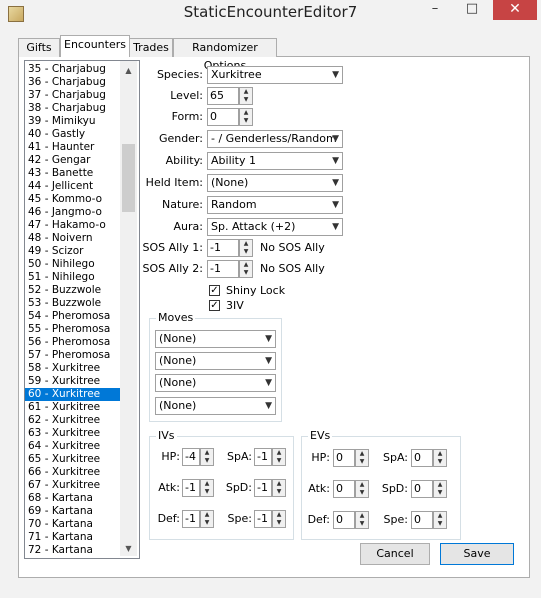  Describe the element at coordinates (73, 407) in the screenshot. I see `list-item: 61 - Xurkitree` at that location.